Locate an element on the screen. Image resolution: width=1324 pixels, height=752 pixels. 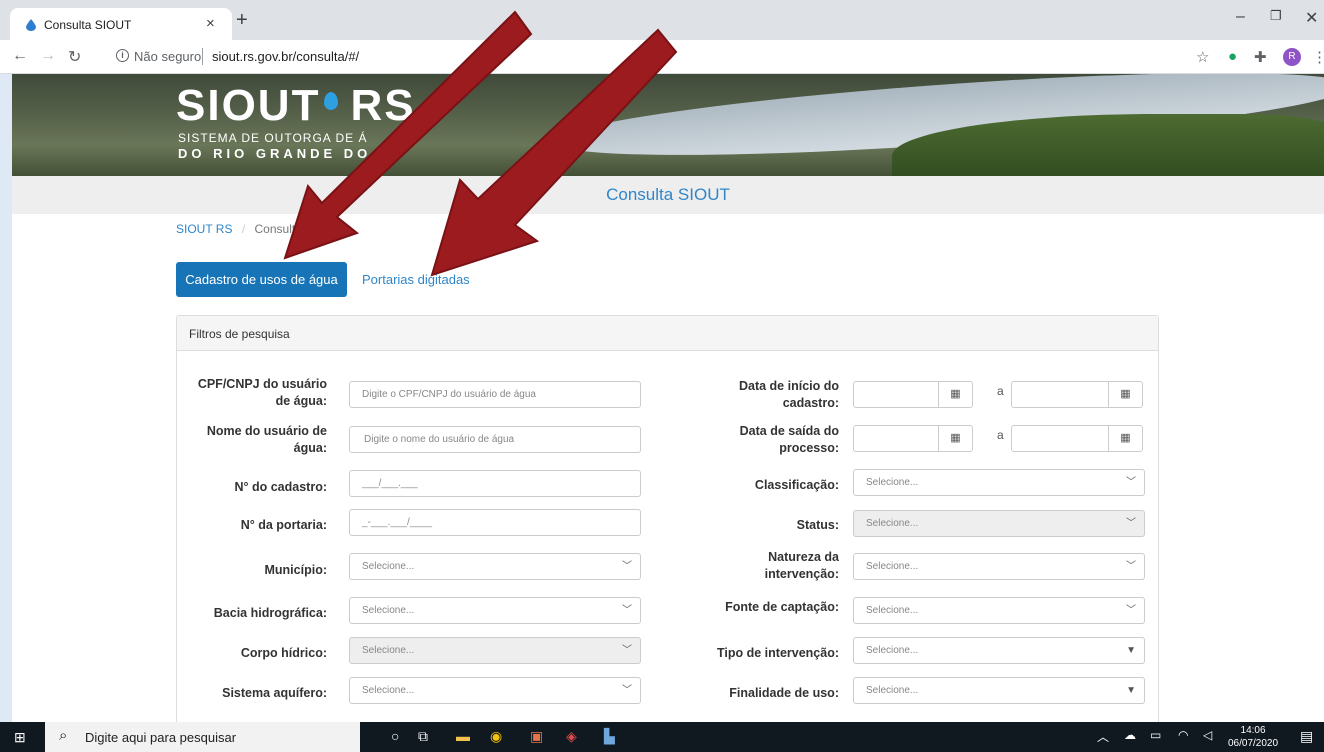
portaria-input: _-___.___/____ is located at coordinates (495, 522).